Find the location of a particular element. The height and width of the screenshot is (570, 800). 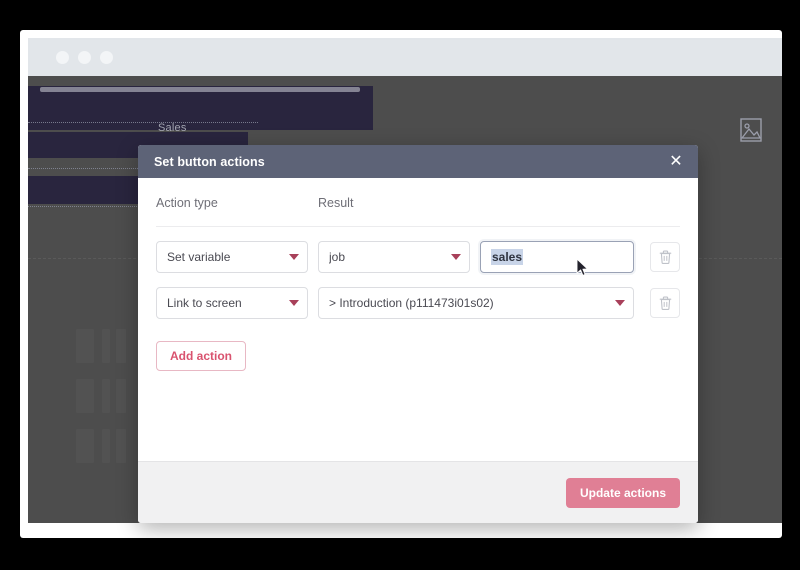

window-controls is located at coordinates (84, 57).